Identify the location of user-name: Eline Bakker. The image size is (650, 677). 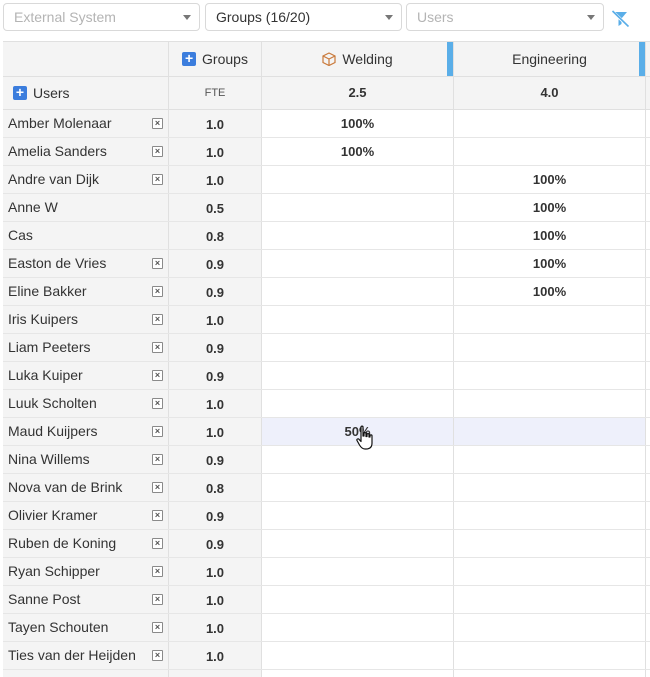
(47, 291).